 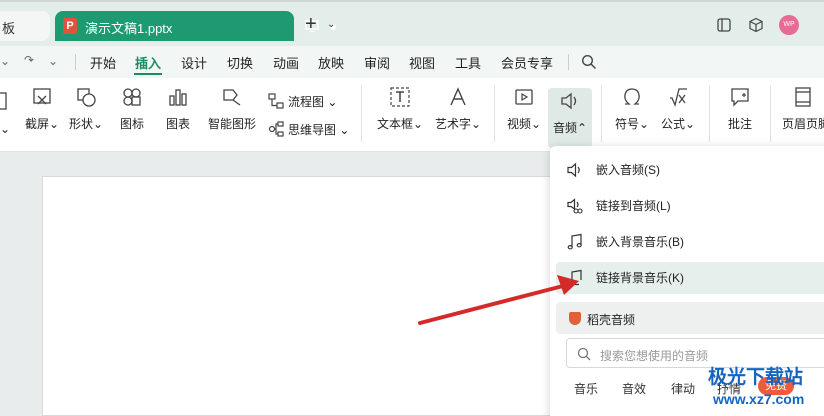 What do you see at coordinates (690, 318) in the screenshot?
I see `docer-audio-section: 稻壳音频` at bounding box center [690, 318].